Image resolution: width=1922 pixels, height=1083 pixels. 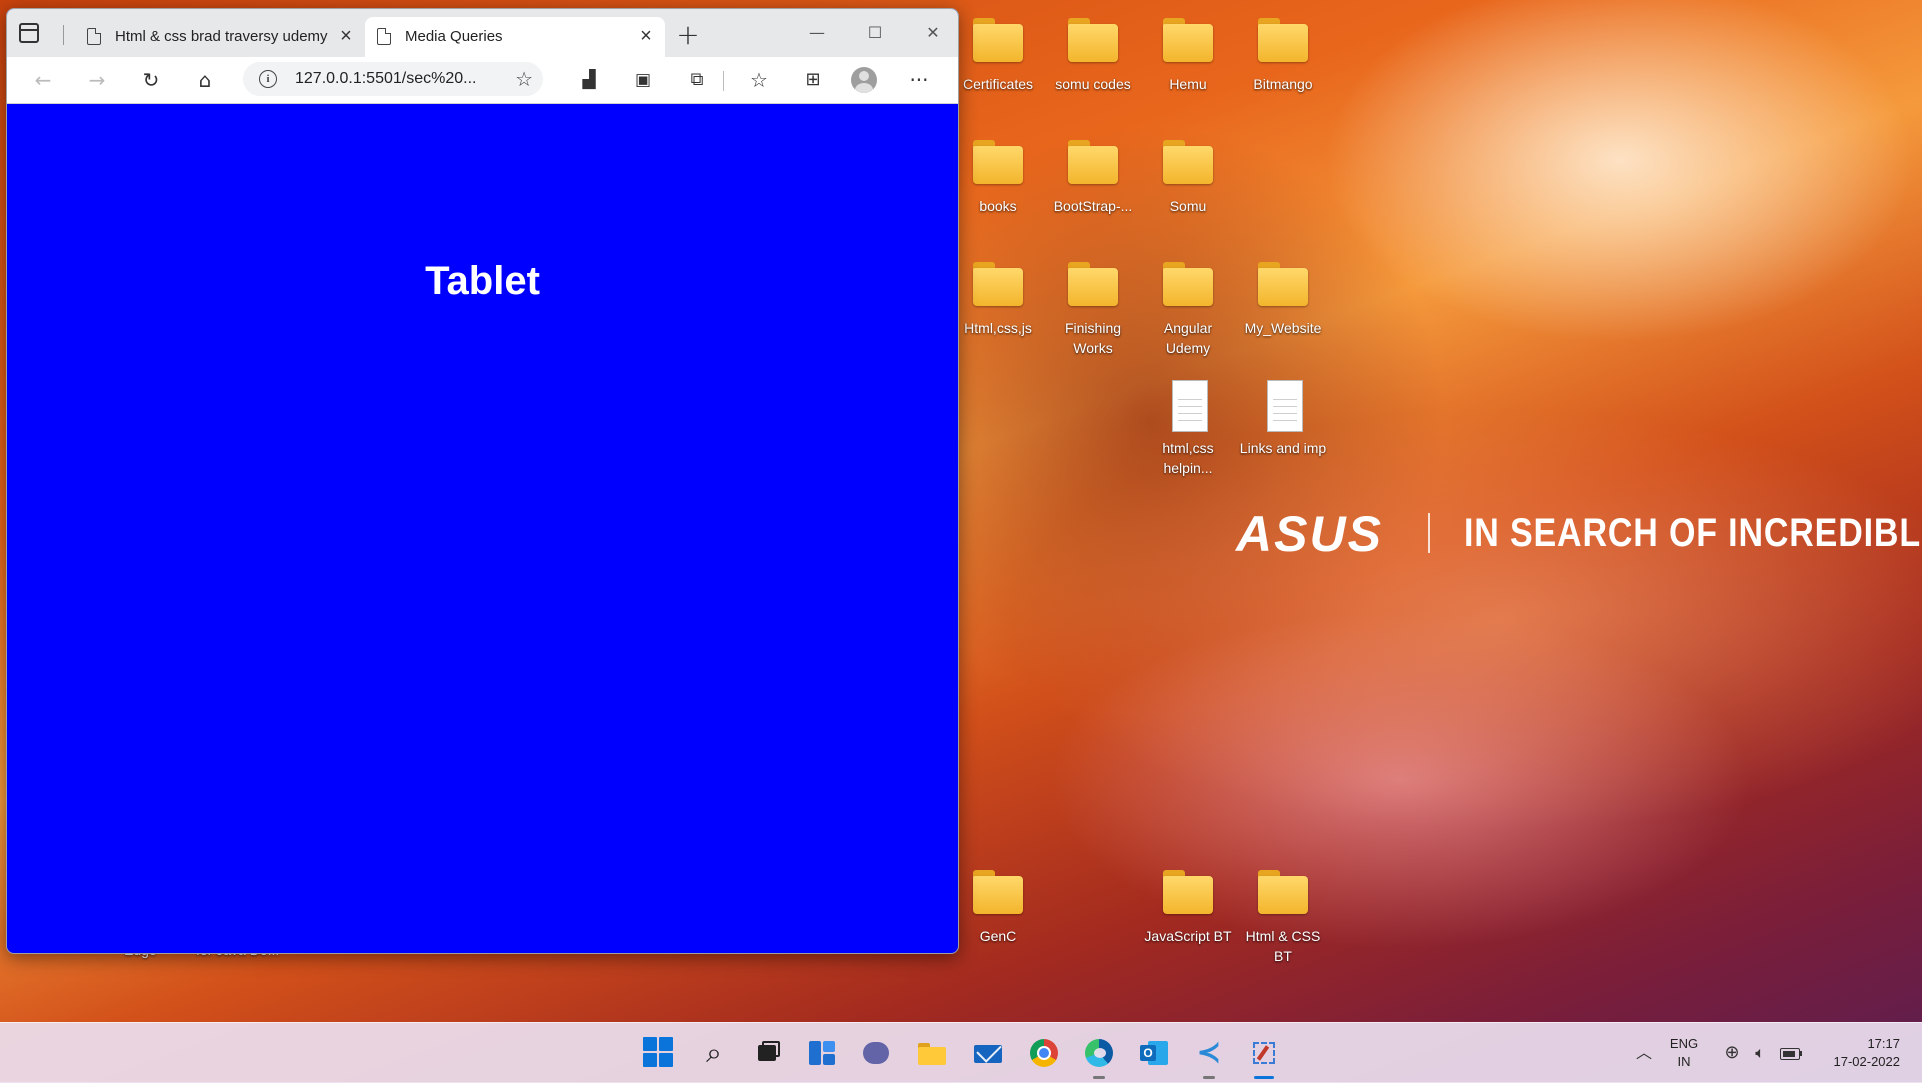 What do you see at coordinates (1188, 936) in the screenshot?
I see `desktop-icon-label: JavaScript BT` at bounding box center [1188, 936].